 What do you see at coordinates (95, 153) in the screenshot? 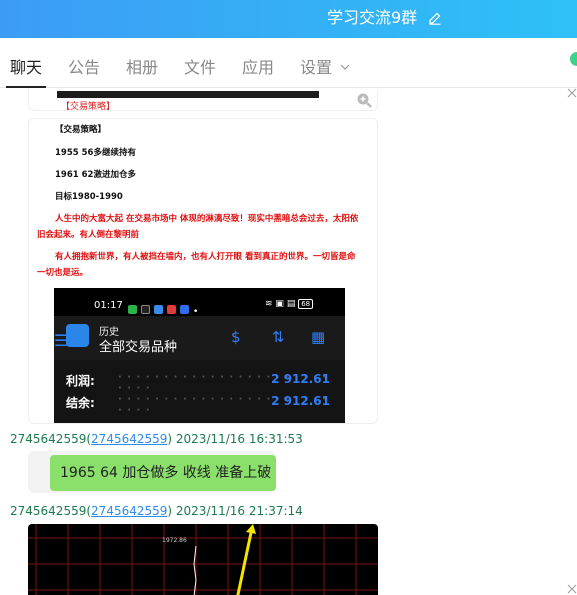
I see `strategy-line: 1955 56多继续持有` at bounding box center [95, 153].